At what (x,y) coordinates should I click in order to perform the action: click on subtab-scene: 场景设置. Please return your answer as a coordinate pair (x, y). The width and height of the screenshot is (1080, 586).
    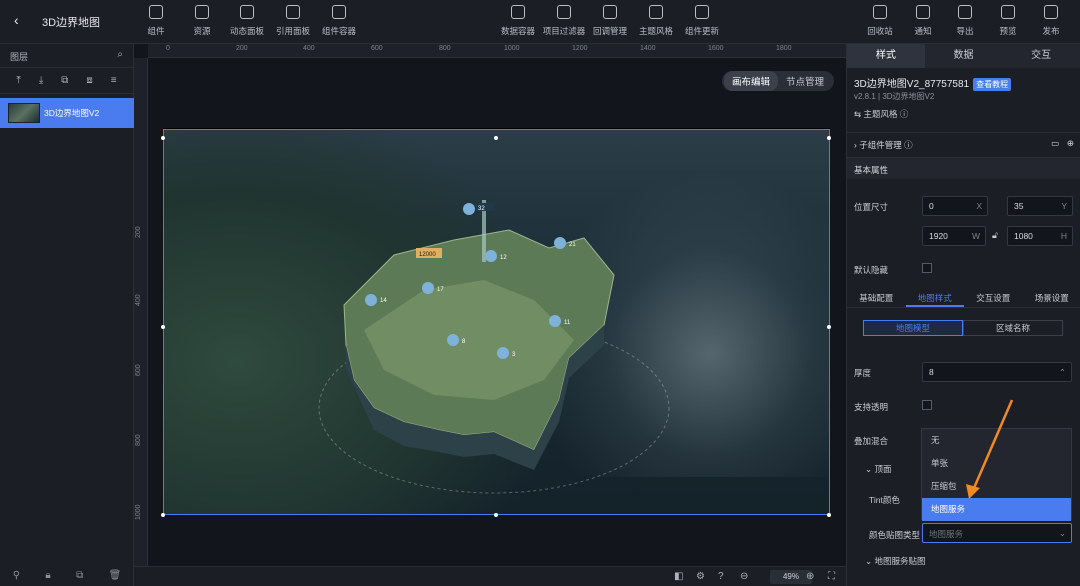
    Looking at the image, I should click on (1051, 297).